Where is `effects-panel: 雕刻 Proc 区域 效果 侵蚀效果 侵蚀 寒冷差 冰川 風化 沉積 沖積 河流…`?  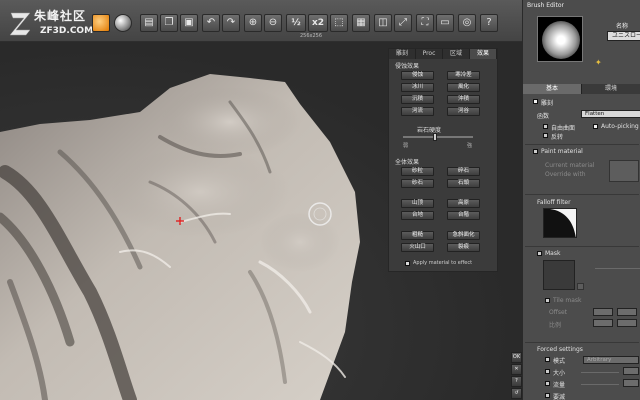
effects-panel: 雕刻 Proc 区域 效果 侵蚀效果 侵蚀 寒冷差 冰川 風化 沉積 沖積 河流… is located at coordinates (443, 160).